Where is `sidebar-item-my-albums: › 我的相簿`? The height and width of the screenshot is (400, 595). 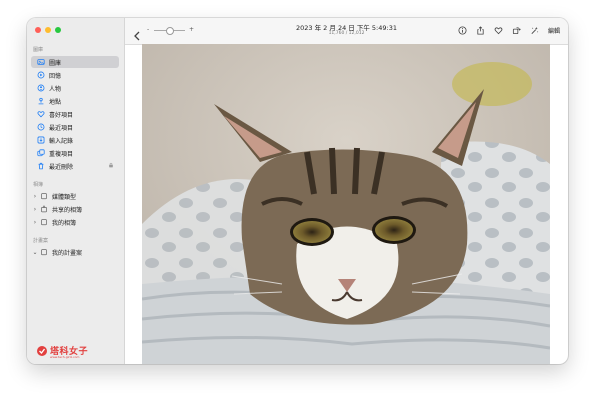
sidebar-item-my-albums: › 我的相簿 is located at coordinates (75, 222).